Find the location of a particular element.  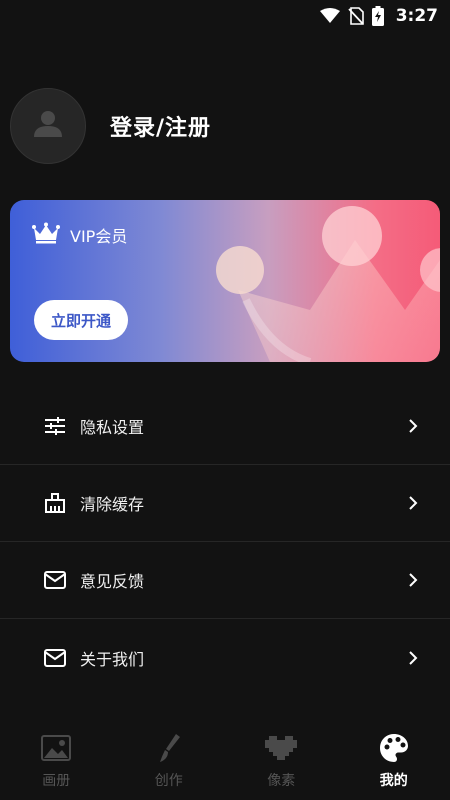

broom-icon is located at coordinates (55, 503).